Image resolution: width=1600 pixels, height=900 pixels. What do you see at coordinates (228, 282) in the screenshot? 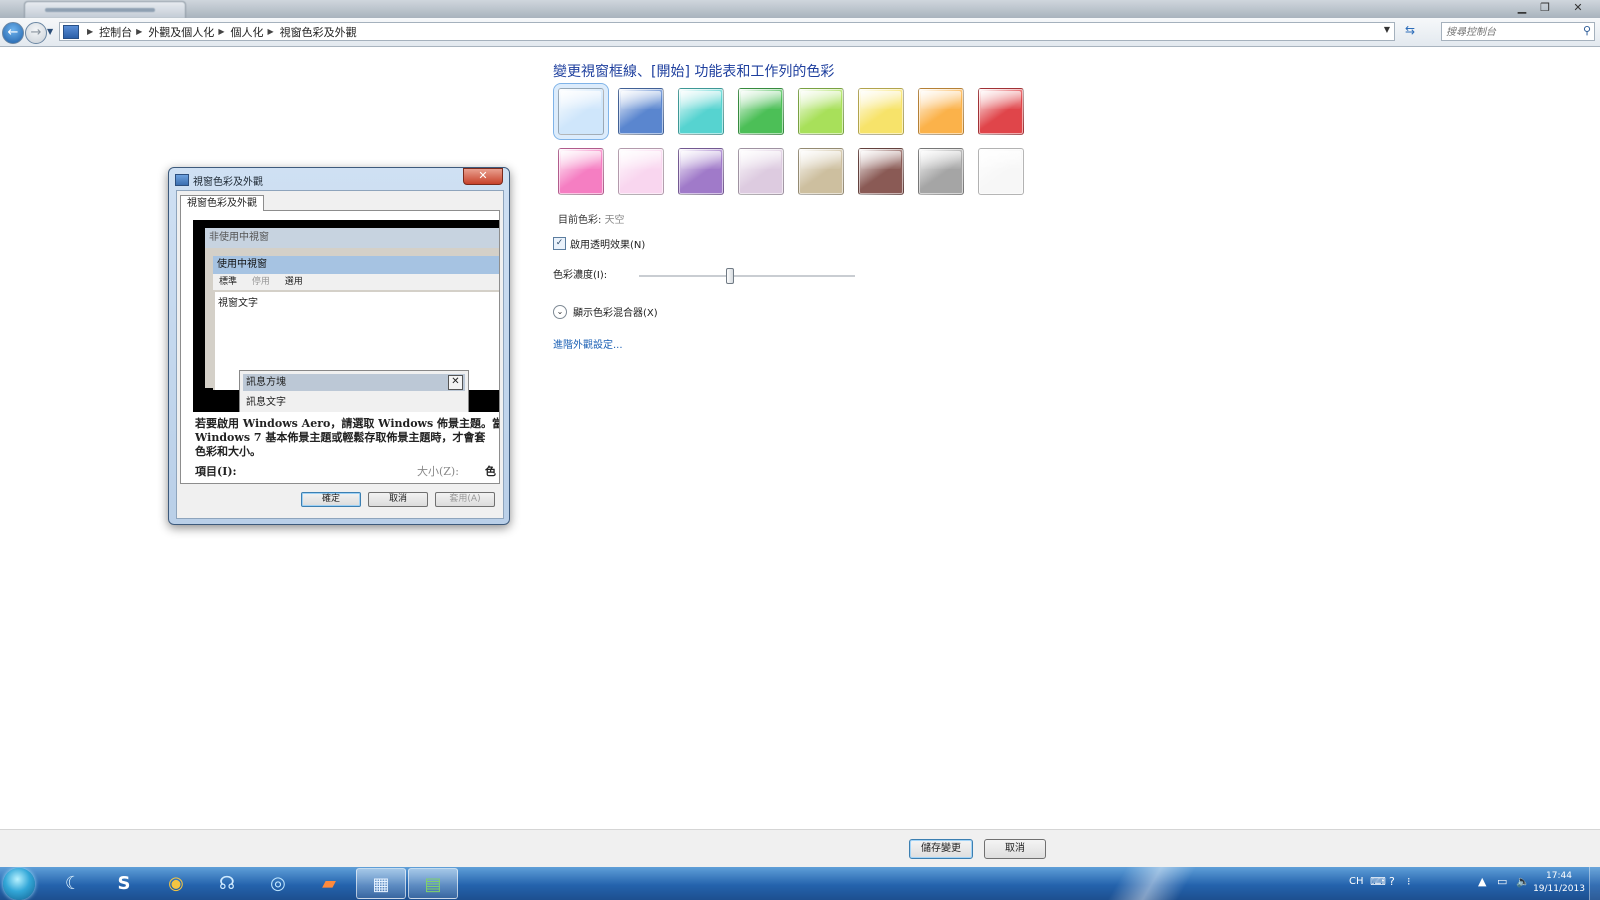
I see `menu-normal: 標準` at bounding box center [228, 282].